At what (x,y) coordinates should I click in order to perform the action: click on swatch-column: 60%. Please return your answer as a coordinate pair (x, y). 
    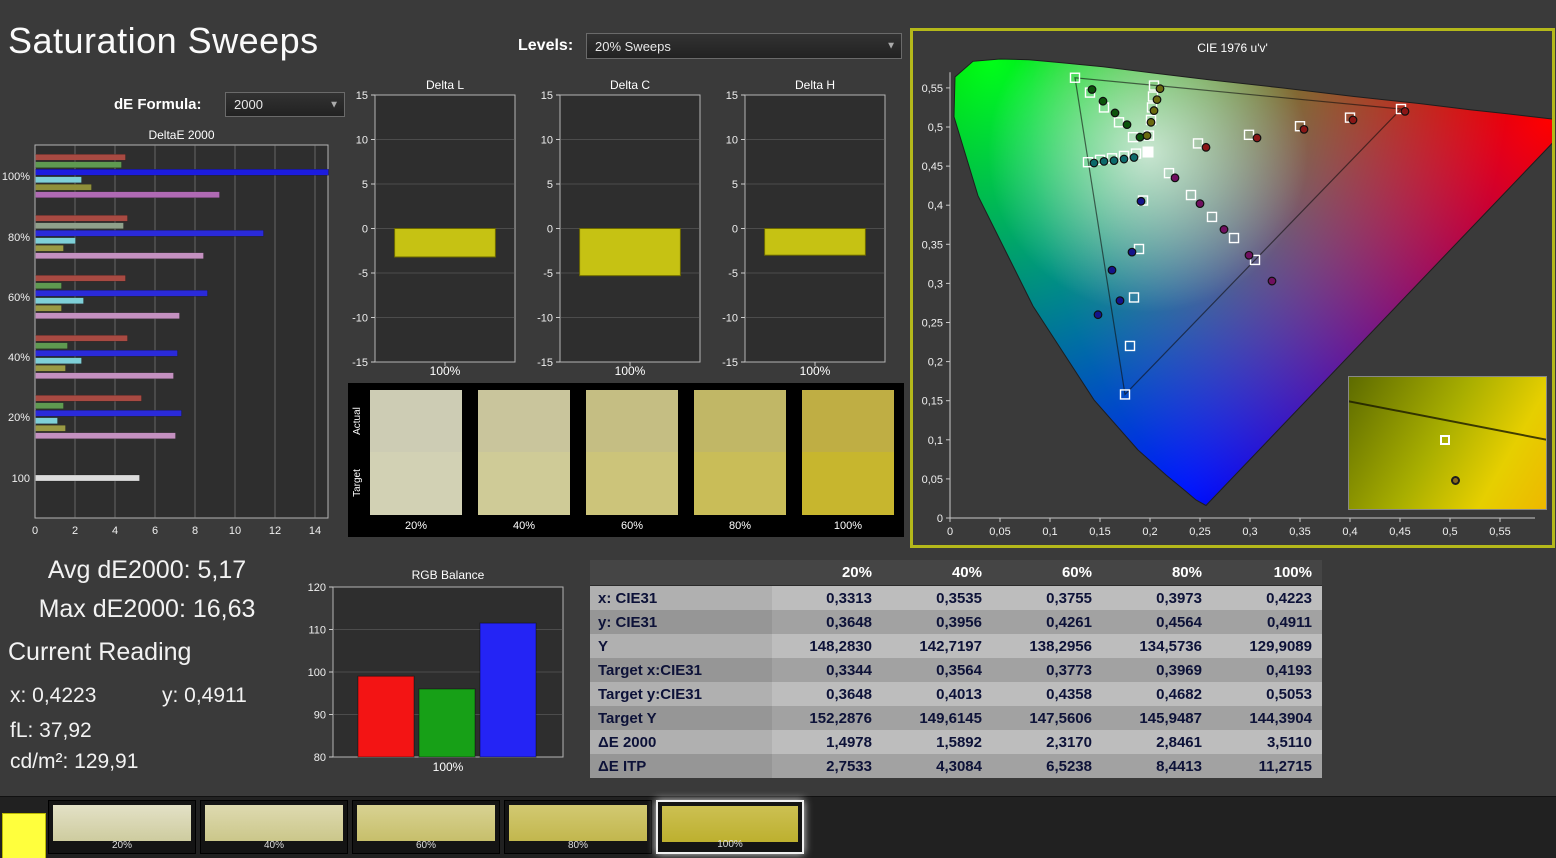
    Looking at the image, I should click on (632, 461).